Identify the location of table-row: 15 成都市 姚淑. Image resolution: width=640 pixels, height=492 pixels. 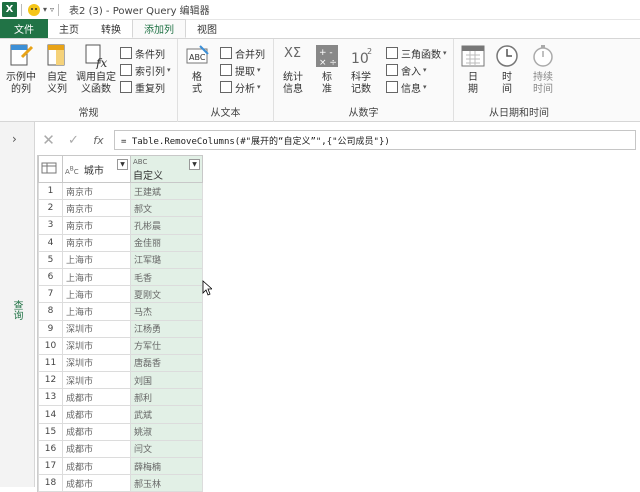
(120, 431).